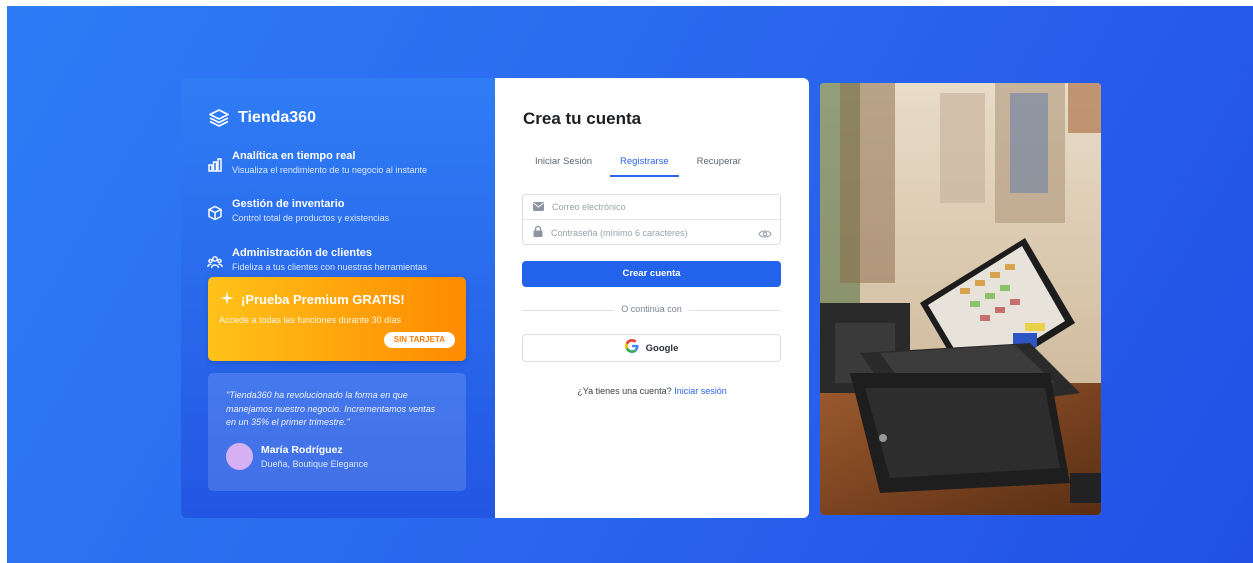 This screenshot has height=563, width=1253. What do you see at coordinates (651, 274) in the screenshot?
I see `create-account-button: Crear cuenta` at bounding box center [651, 274].